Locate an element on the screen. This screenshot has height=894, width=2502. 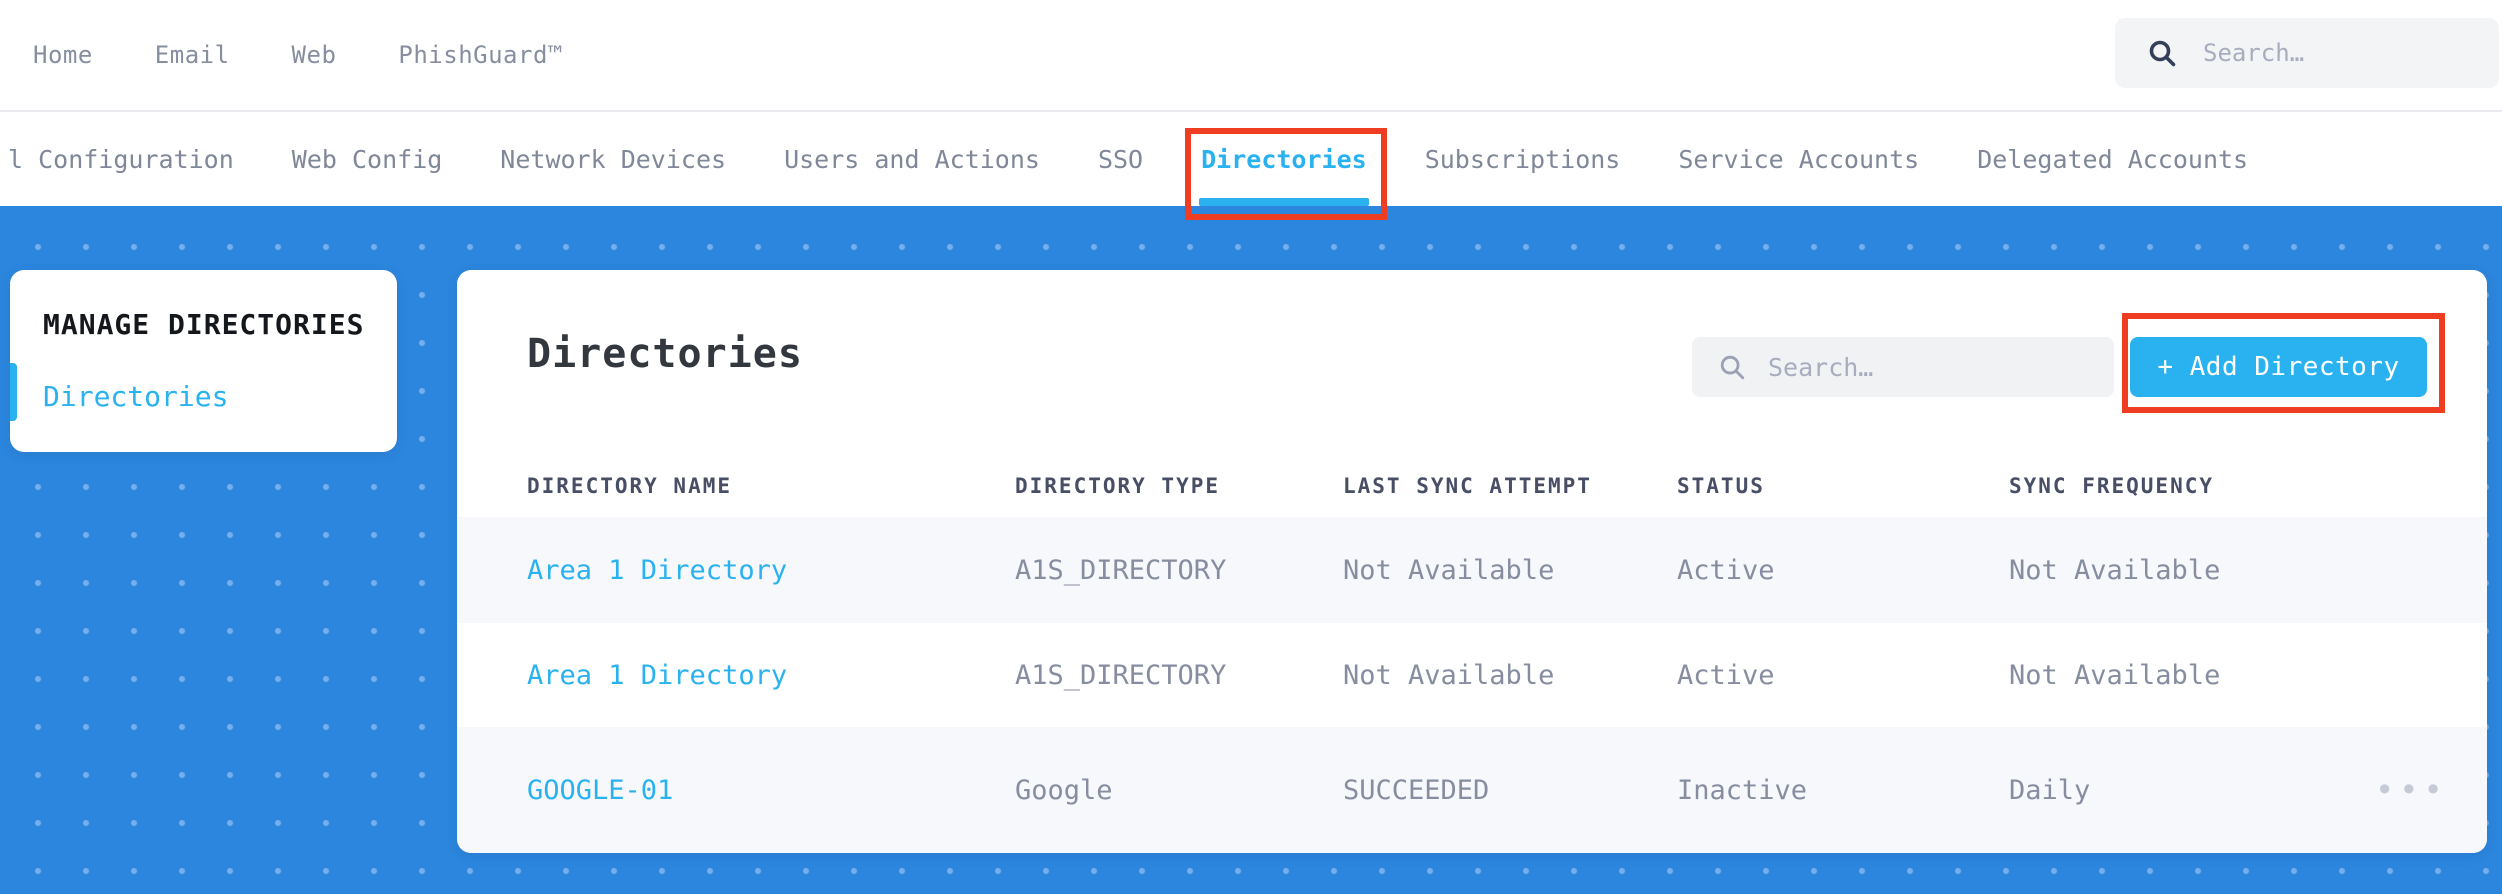
column-header-directory-name: DIRECTORY NAME is located at coordinates (630, 486).